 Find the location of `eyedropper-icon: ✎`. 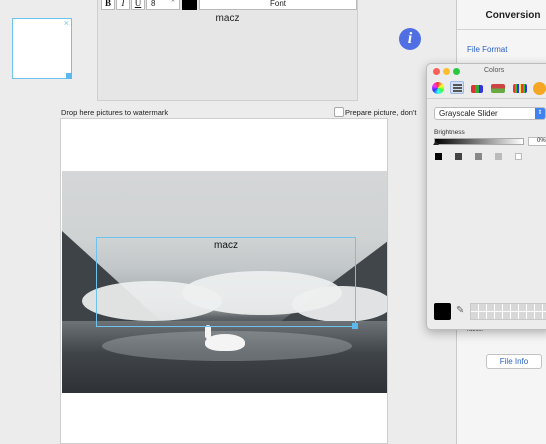

eyedropper-icon: ✎ is located at coordinates (460, 310).